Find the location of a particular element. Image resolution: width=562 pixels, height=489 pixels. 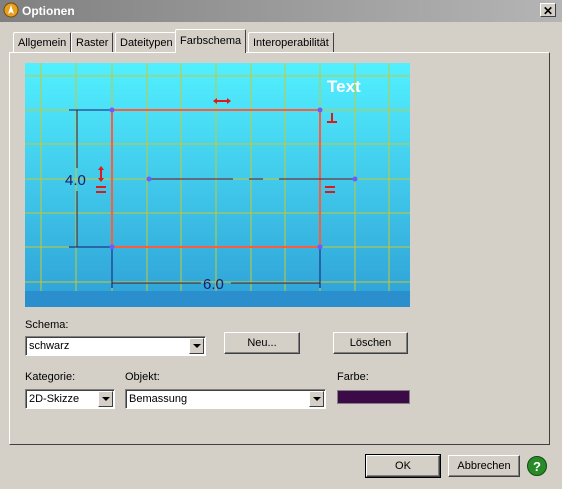

ok-button: OK is located at coordinates (403, 466).